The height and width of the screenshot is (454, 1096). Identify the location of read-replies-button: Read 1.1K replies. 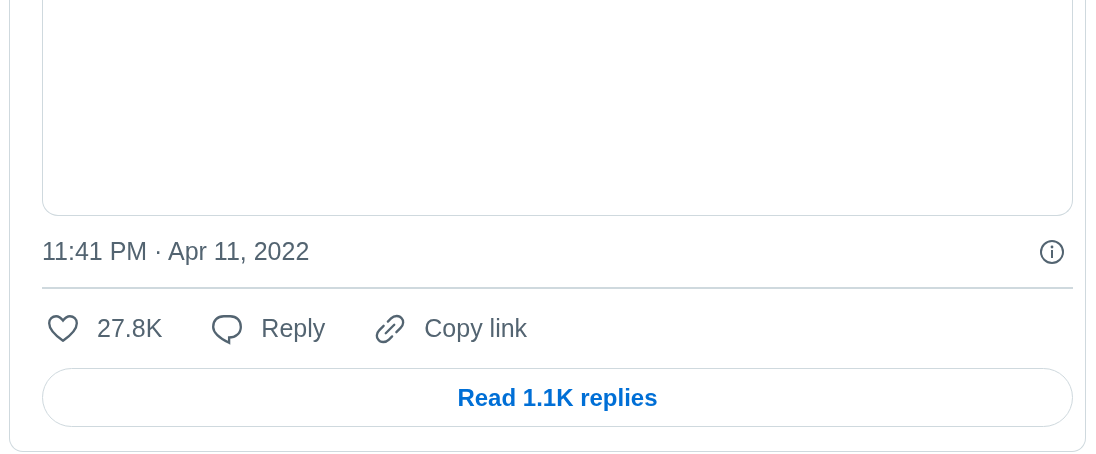
(557, 397).